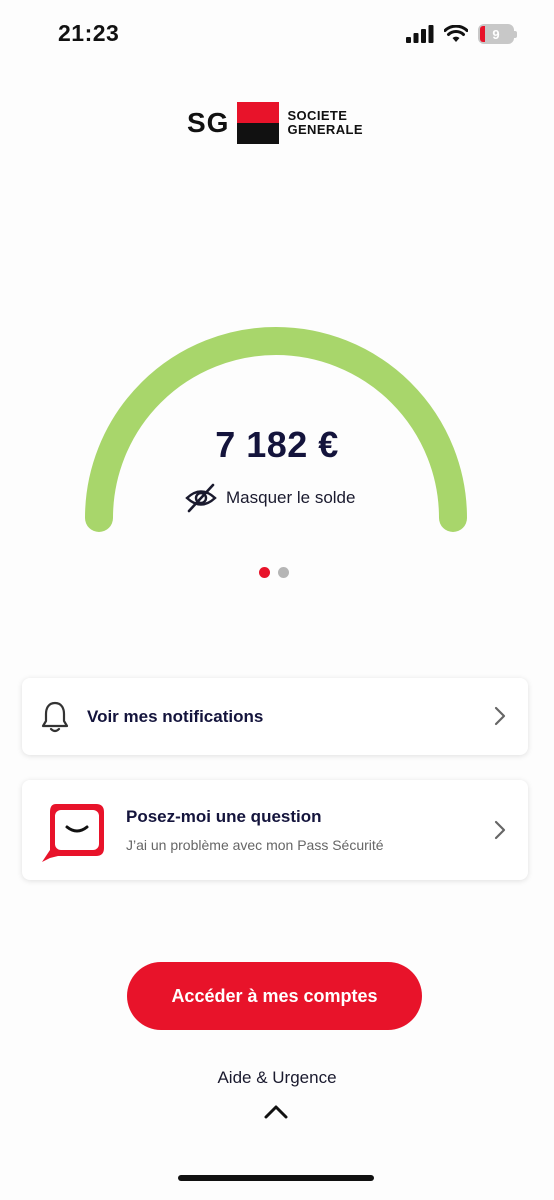 This screenshot has height=1200, width=554. I want to click on battery-level: 9, so click(496, 34).